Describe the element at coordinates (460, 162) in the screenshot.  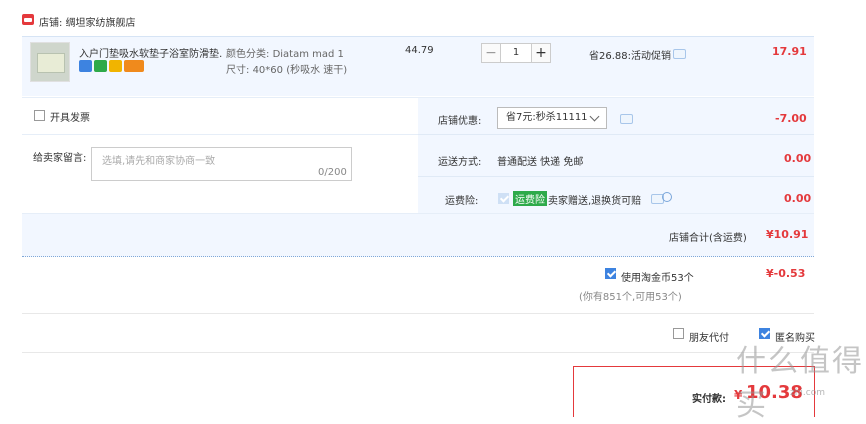
I see `shipping-label: 运送方式:` at that location.